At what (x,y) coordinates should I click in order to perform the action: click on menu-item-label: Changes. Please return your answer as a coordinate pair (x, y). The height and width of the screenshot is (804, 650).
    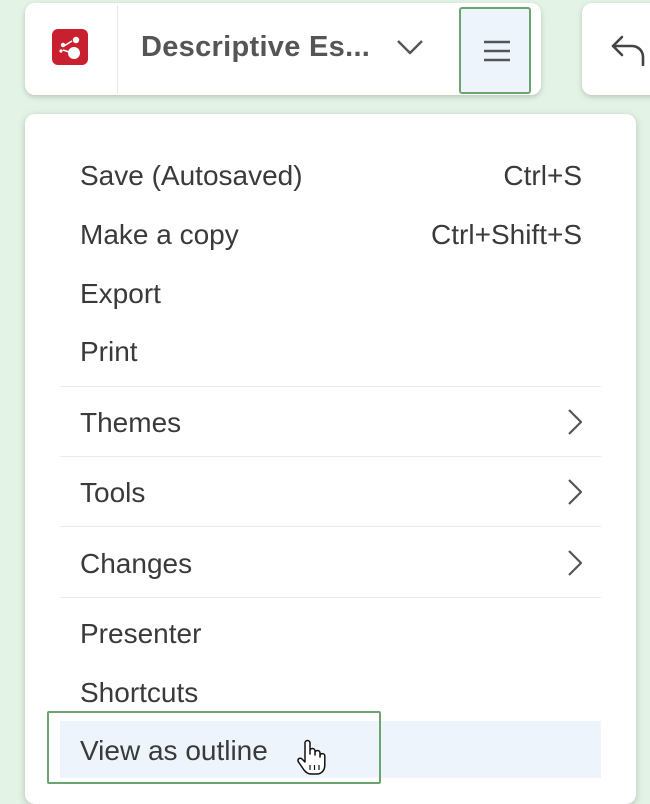
    Looking at the image, I should click on (136, 563).